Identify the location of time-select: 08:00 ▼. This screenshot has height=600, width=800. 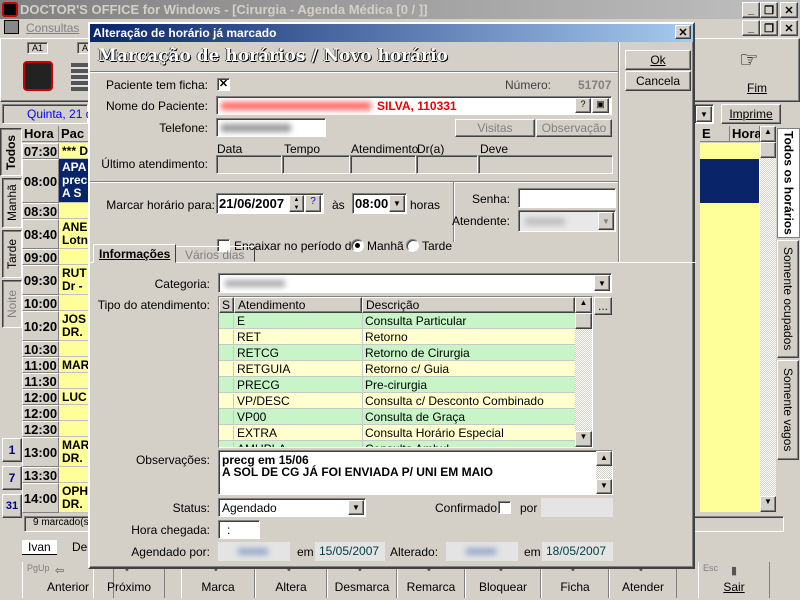
(379, 203).